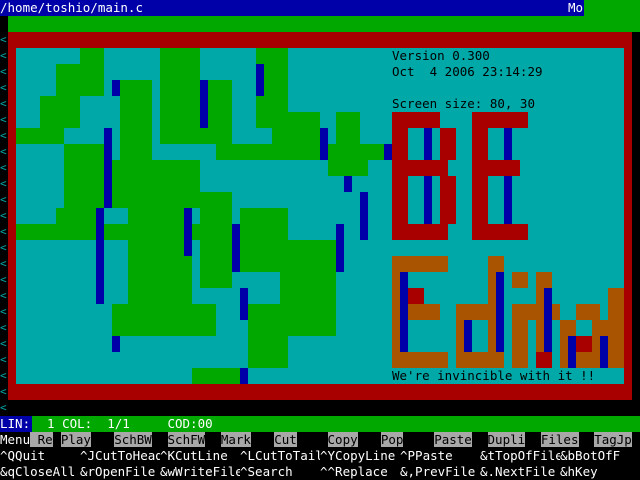  I want to click on function-key-number: Menu, so click(15, 439).